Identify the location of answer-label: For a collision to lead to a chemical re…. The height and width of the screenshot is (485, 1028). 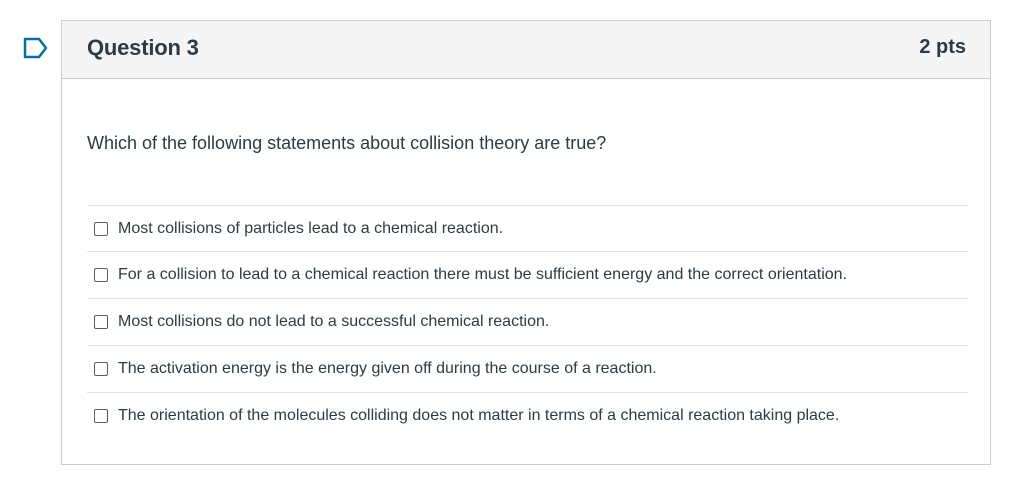
(482, 275).